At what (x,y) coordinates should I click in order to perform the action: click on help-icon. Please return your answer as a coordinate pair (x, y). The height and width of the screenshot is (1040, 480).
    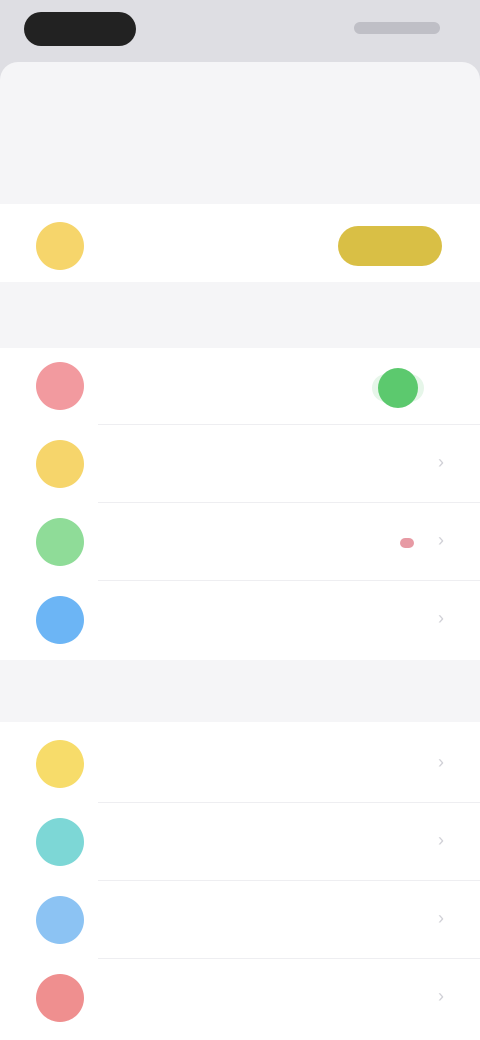
    Looking at the image, I should click on (60, 764).